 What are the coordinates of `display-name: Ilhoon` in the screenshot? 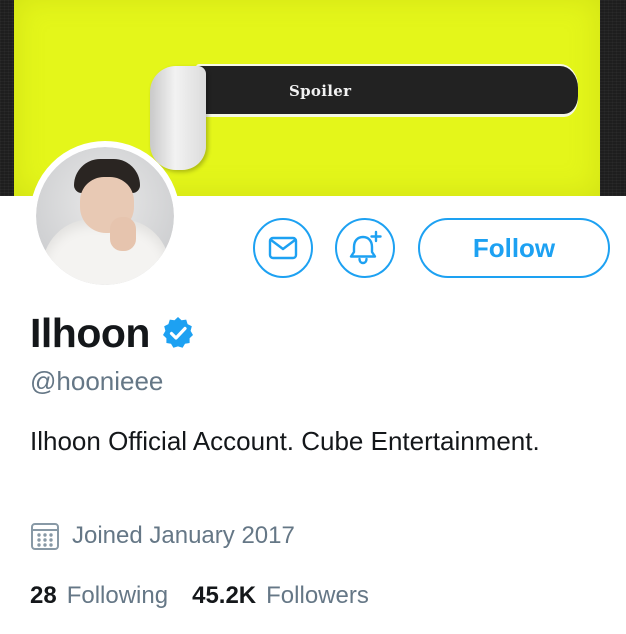 It's located at (90, 332).